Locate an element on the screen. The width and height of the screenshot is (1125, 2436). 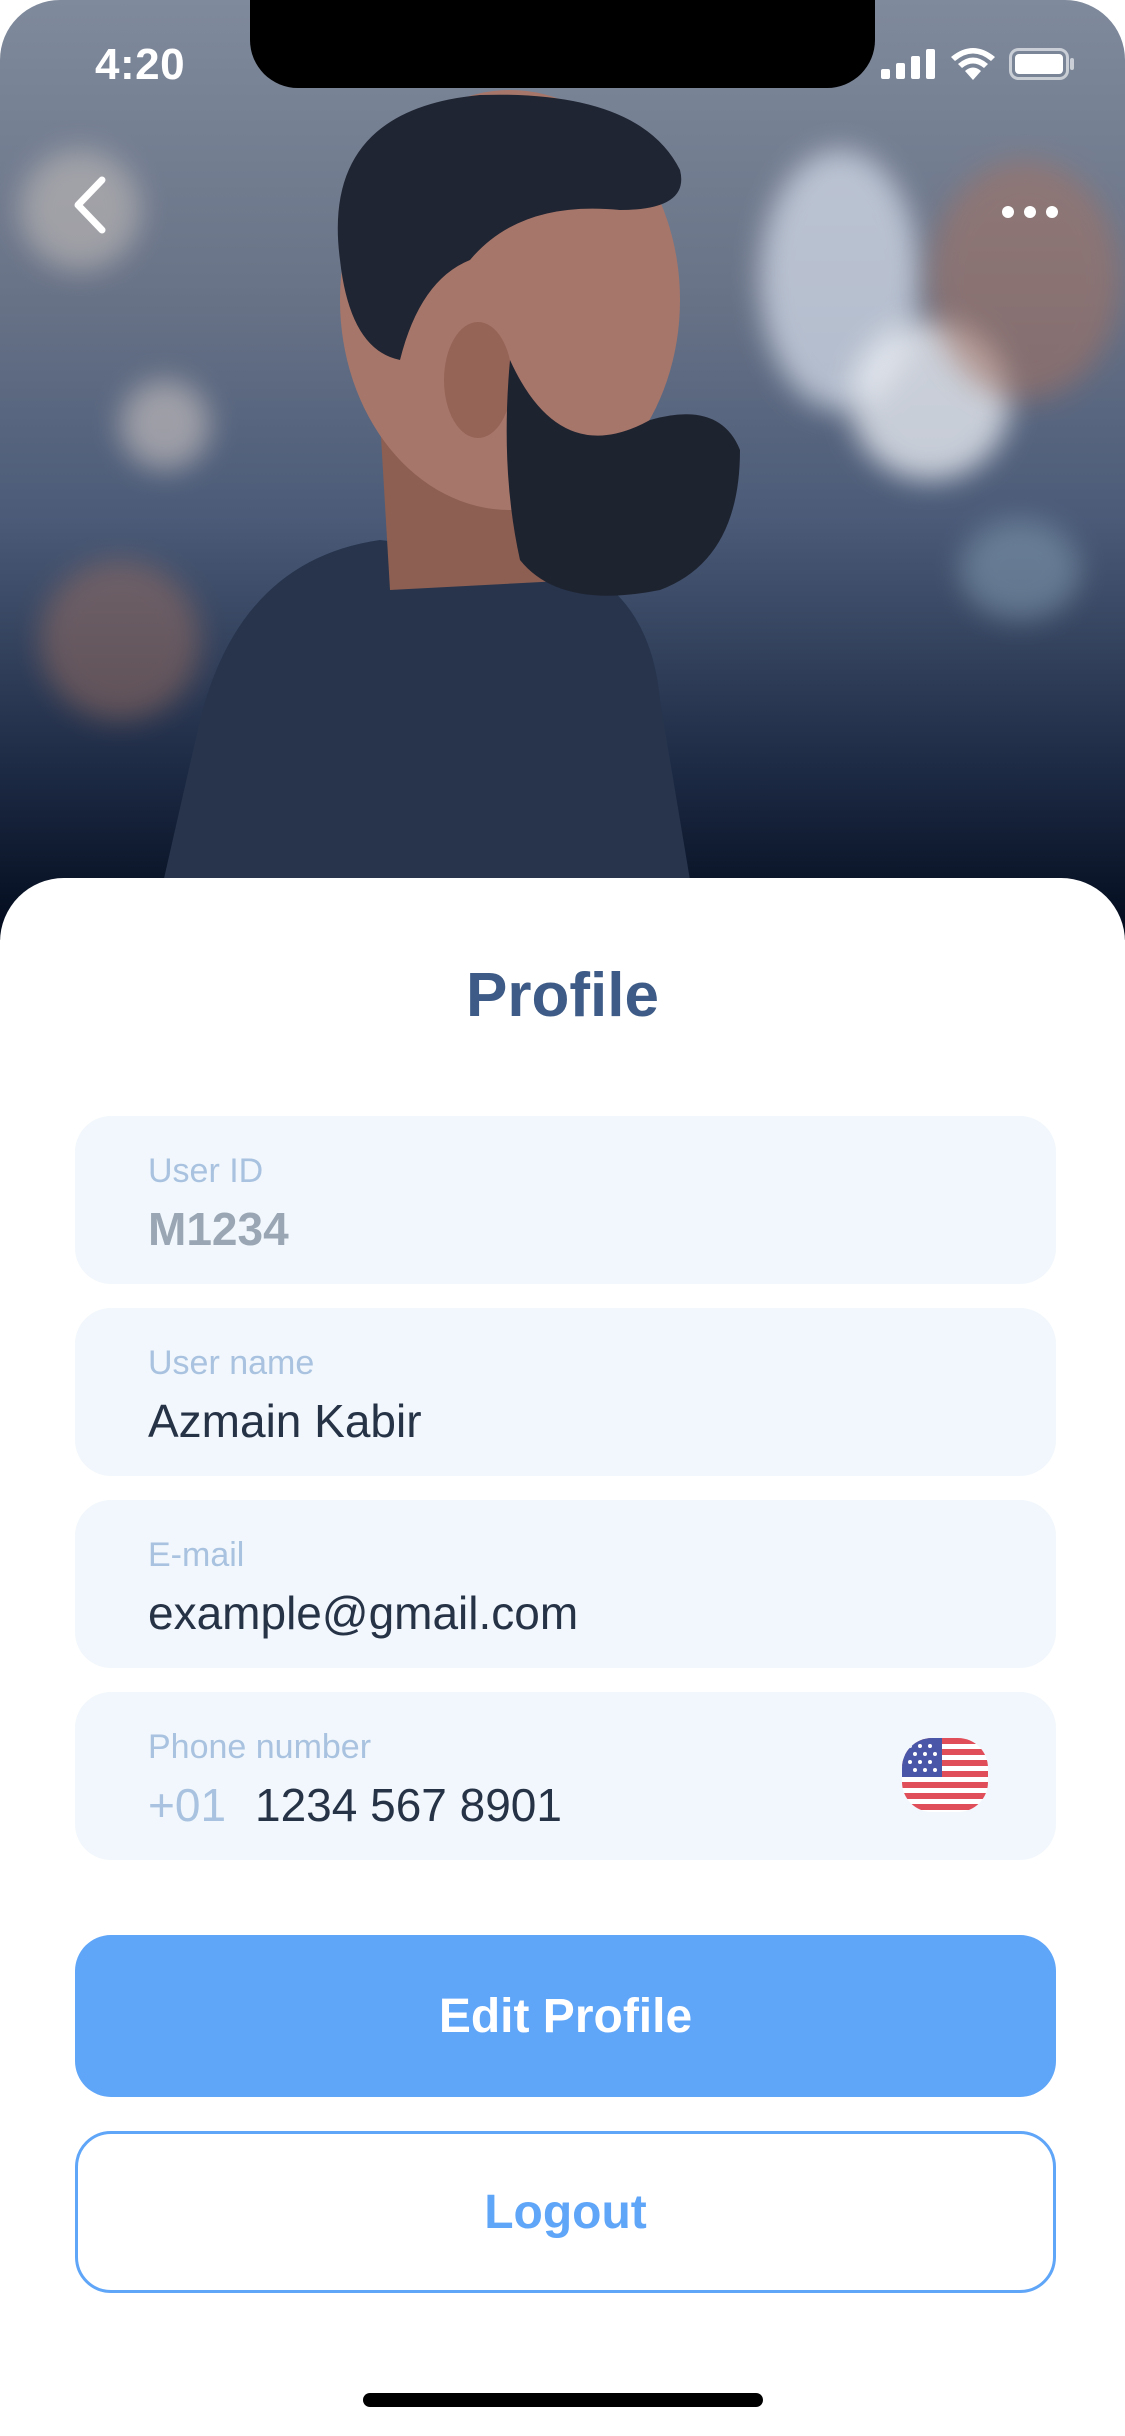
battery-icon is located at coordinates (1041, 64).